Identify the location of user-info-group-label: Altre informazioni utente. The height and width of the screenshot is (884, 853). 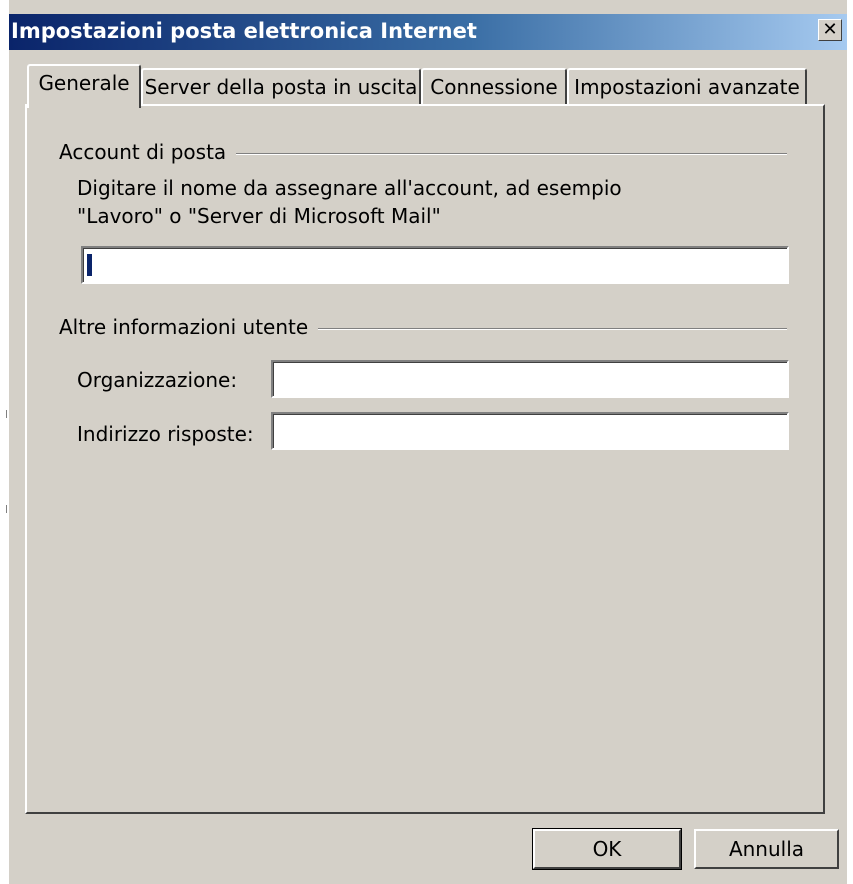
(189, 327).